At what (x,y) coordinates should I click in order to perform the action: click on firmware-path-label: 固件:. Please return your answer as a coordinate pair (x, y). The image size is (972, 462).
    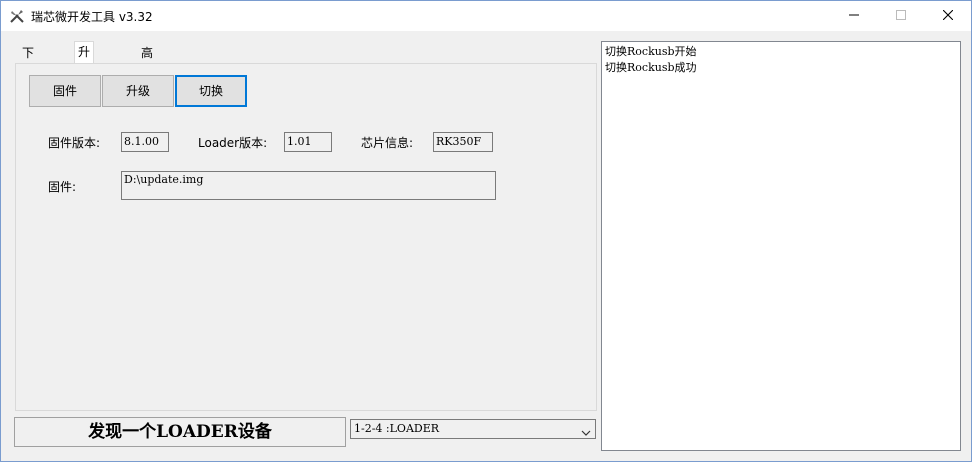
    Looking at the image, I should click on (62, 187).